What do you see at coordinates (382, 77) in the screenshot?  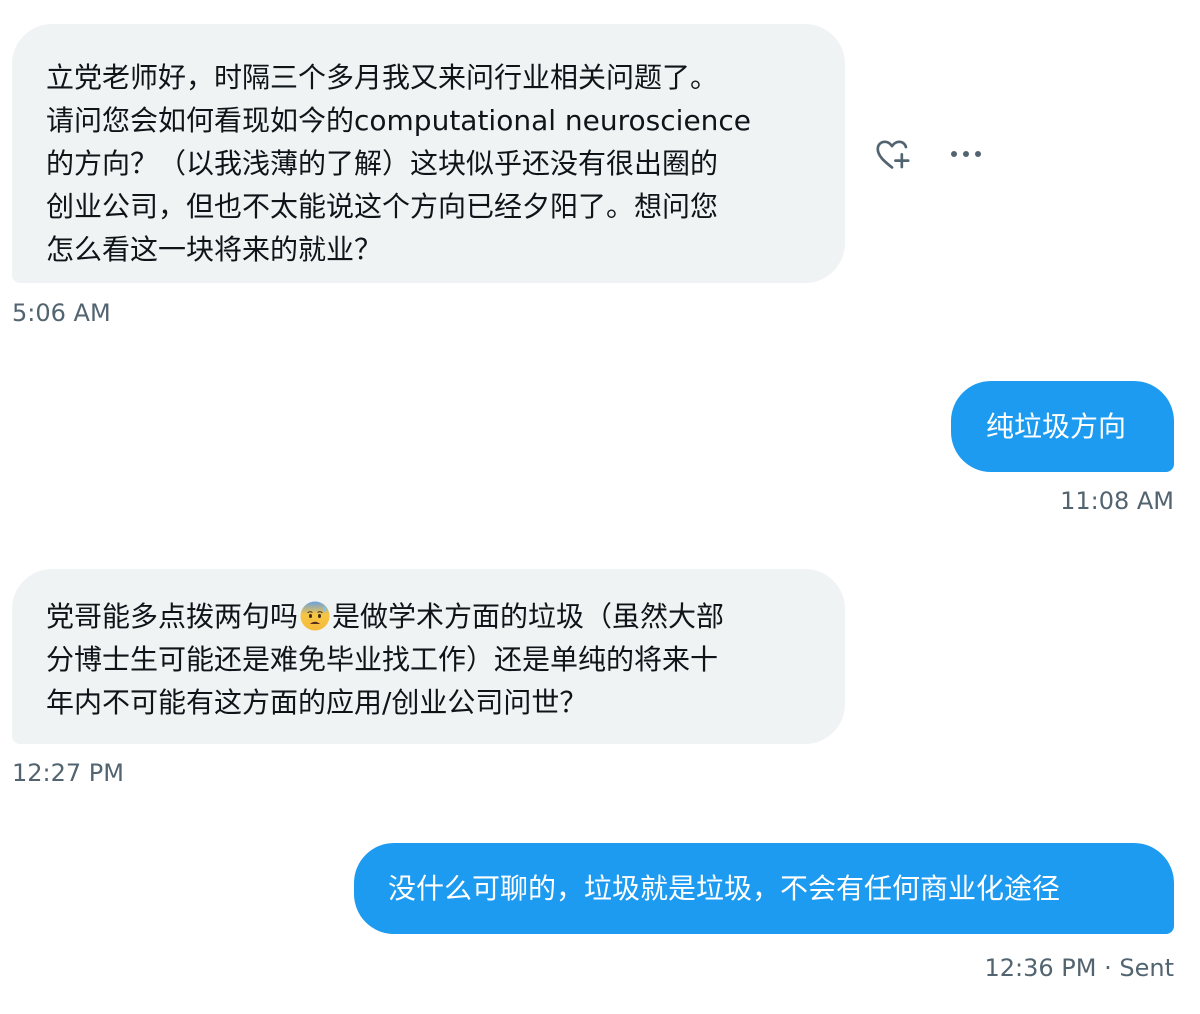 I see `message-text-line: 立党老师好，时隔三个多月我又来问行业相关问题了。` at bounding box center [382, 77].